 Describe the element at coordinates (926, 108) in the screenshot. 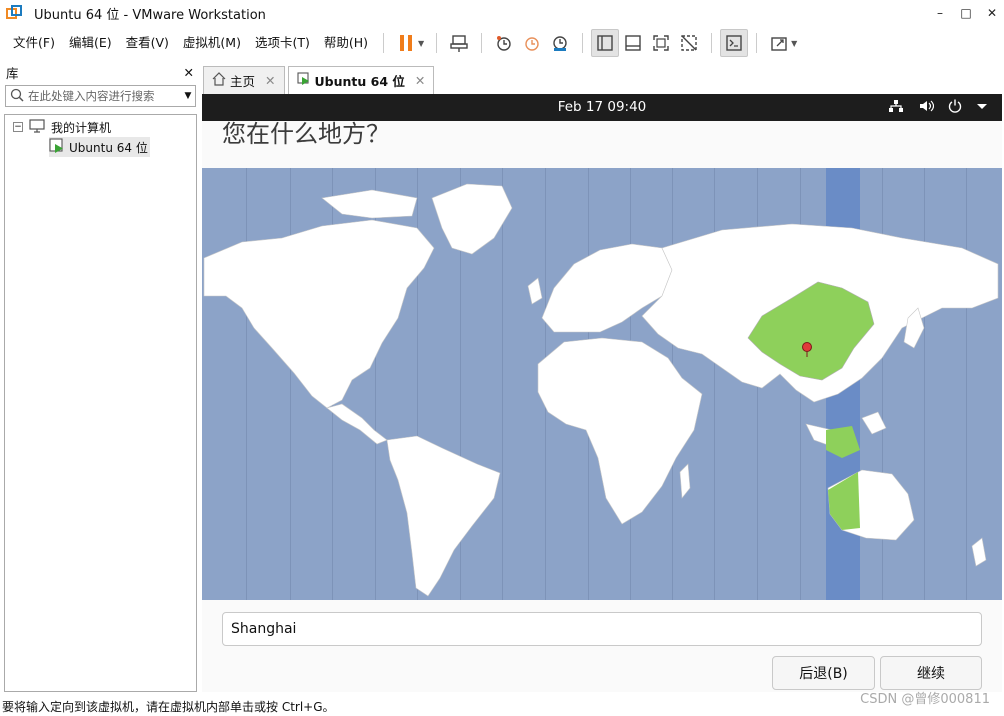

I see `volume-icon` at that location.